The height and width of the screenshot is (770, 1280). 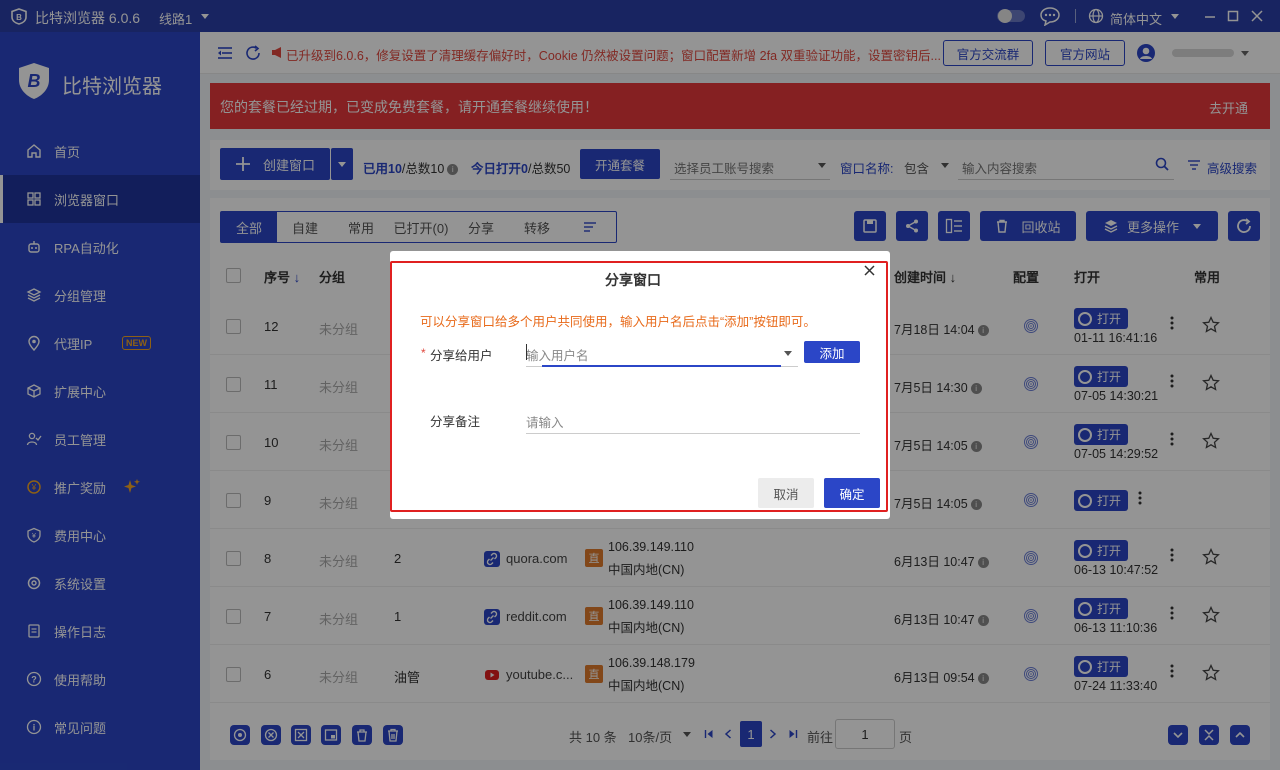 I want to click on highlight-frame, so click(x=639, y=386).